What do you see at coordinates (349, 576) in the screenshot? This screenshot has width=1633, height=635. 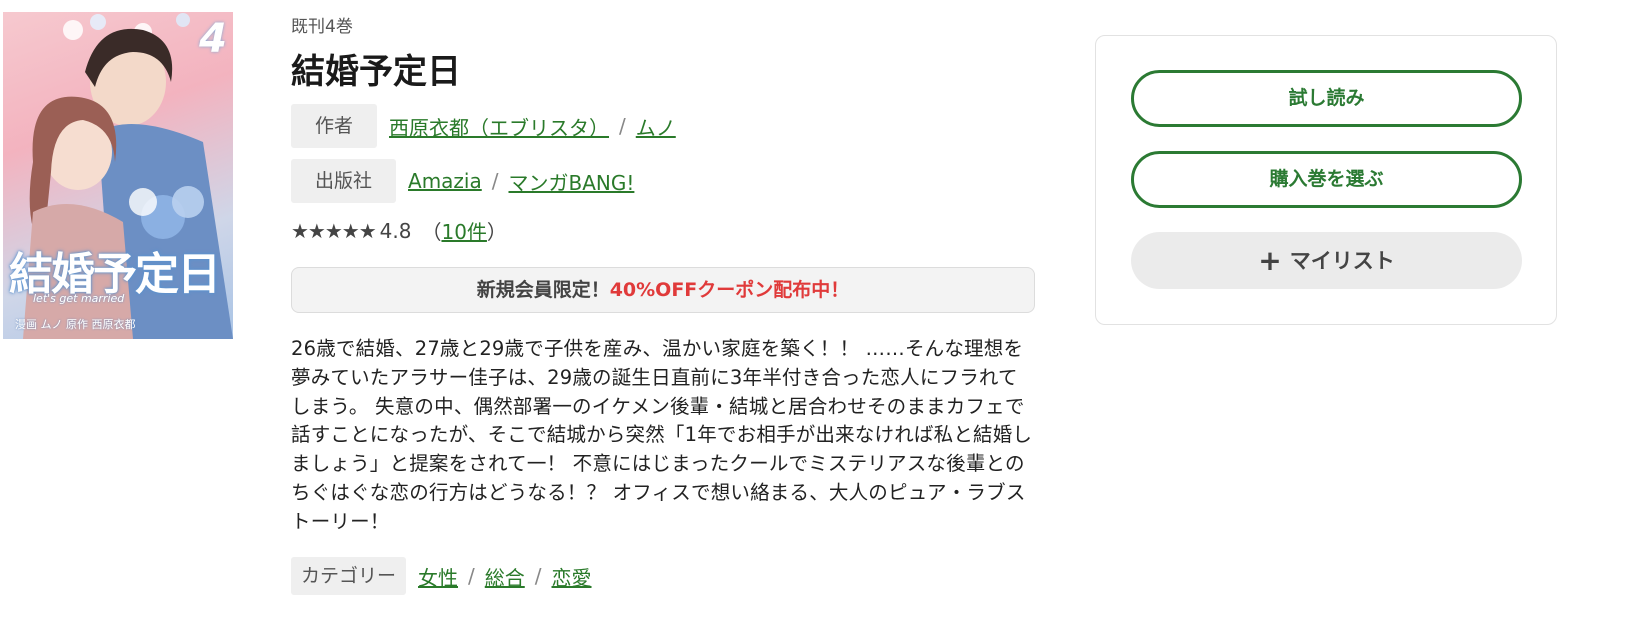 I see `category-label: カテゴリー` at bounding box center [349, 576].